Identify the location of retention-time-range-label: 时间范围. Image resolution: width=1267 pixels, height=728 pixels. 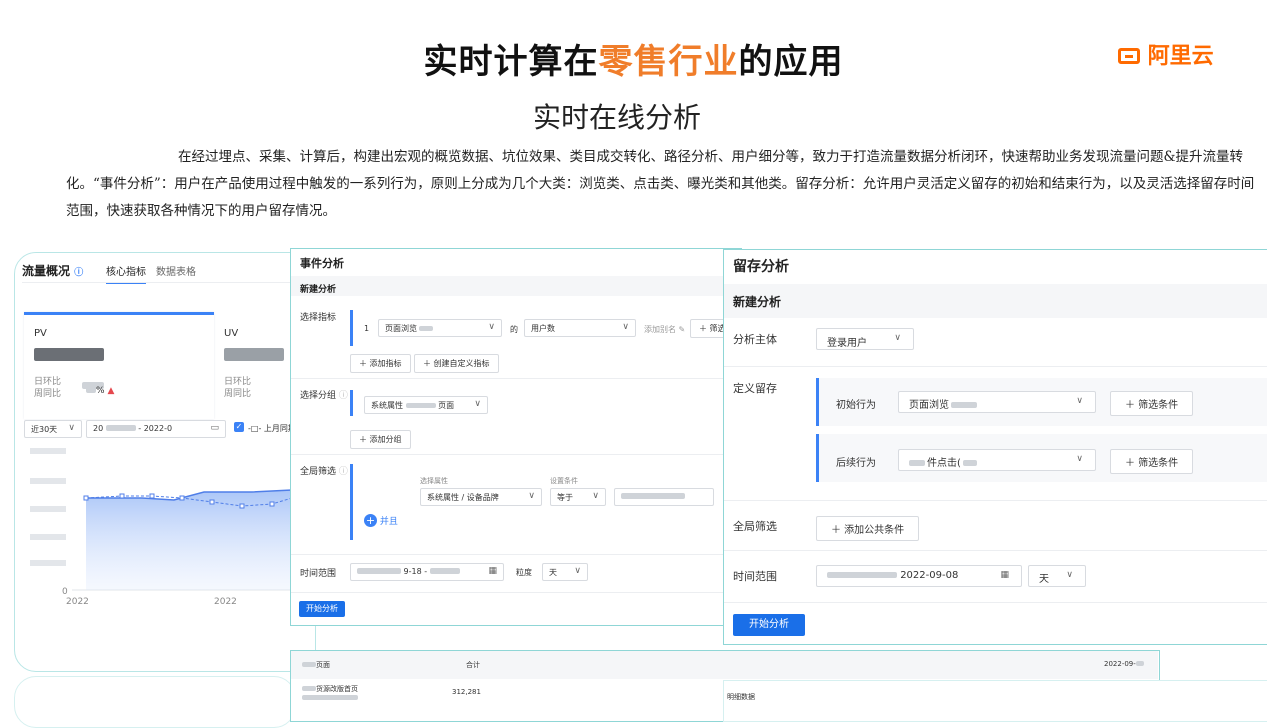
(755, 576).